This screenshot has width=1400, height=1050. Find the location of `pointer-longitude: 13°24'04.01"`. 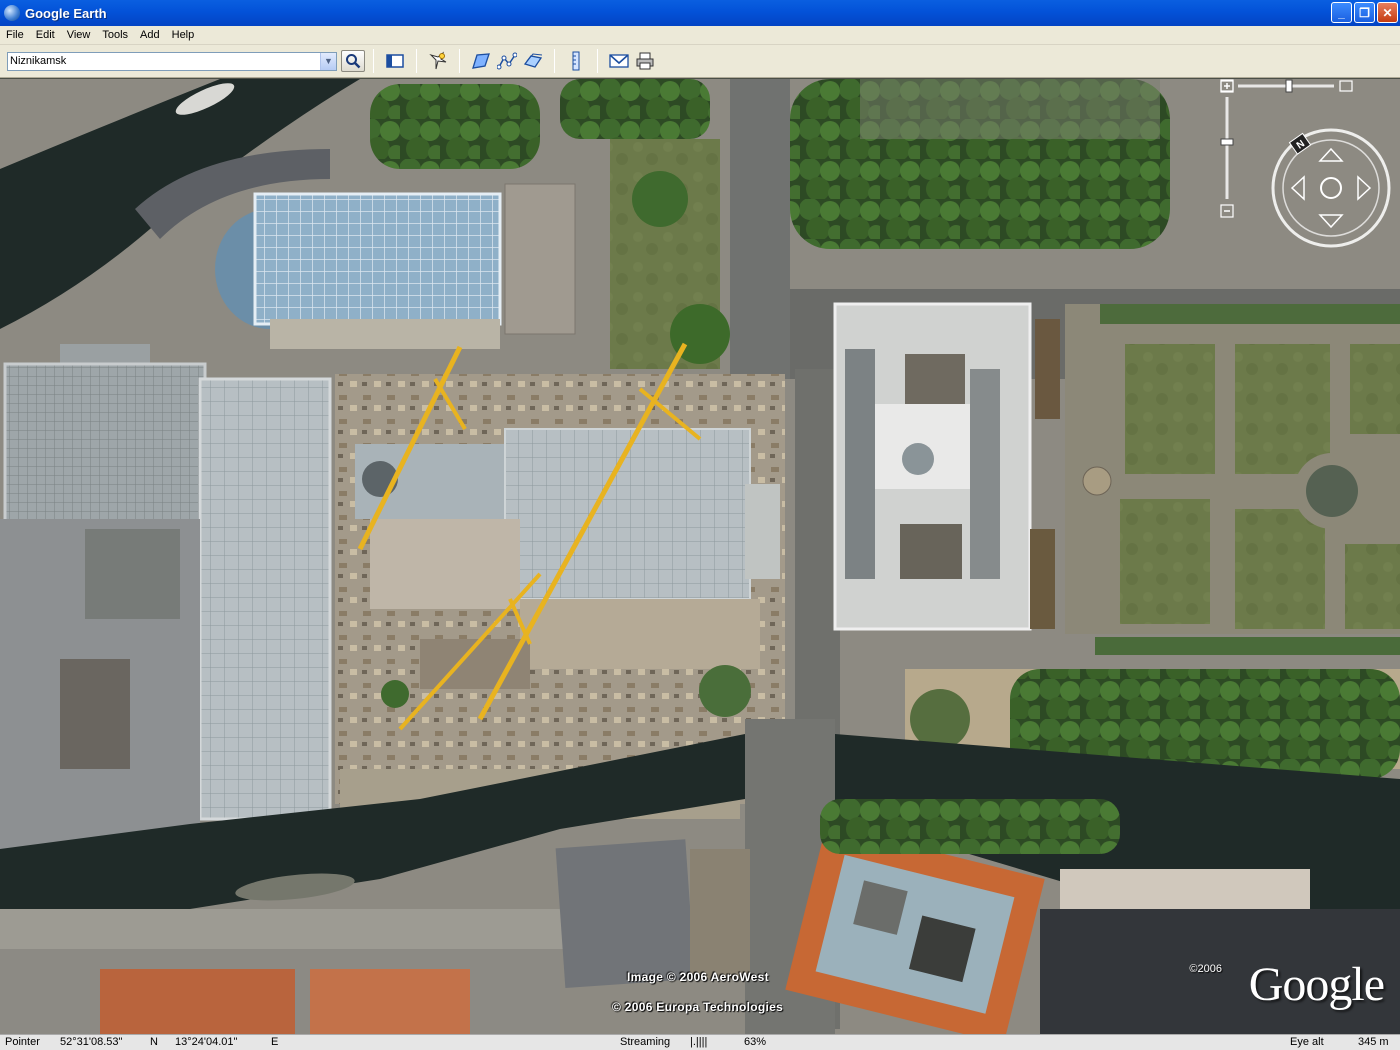

pointer-longitude: 13°24'04.01" is located at coordinates (206, 1042).